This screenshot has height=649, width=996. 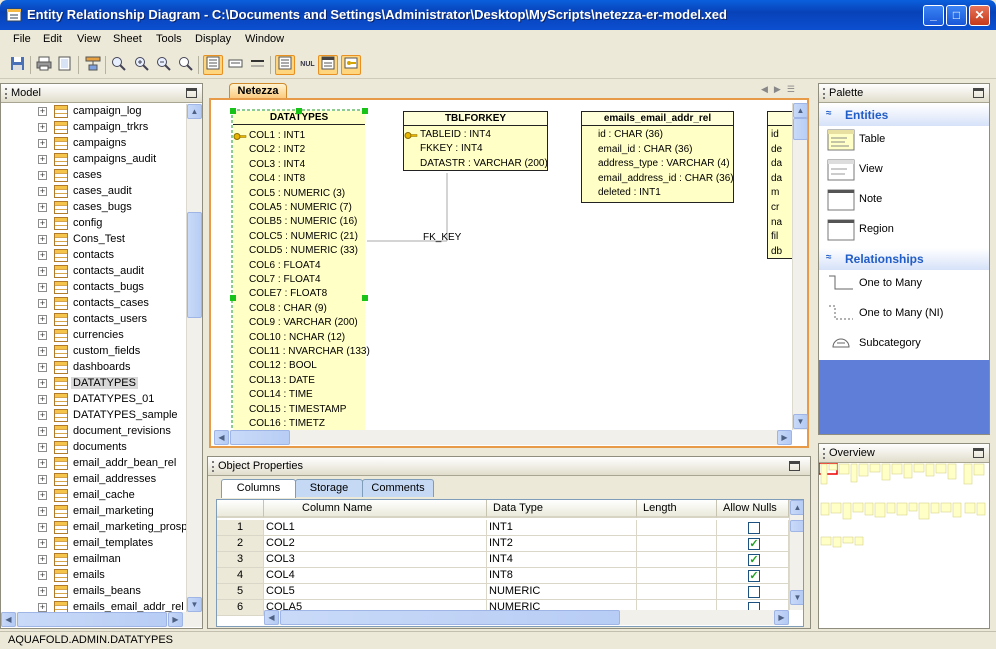 What do you see at coordinates (111, 528) in the screenshot?
I see `tree-item: + email_marketing_prosp` at bounding box center [111, 528].